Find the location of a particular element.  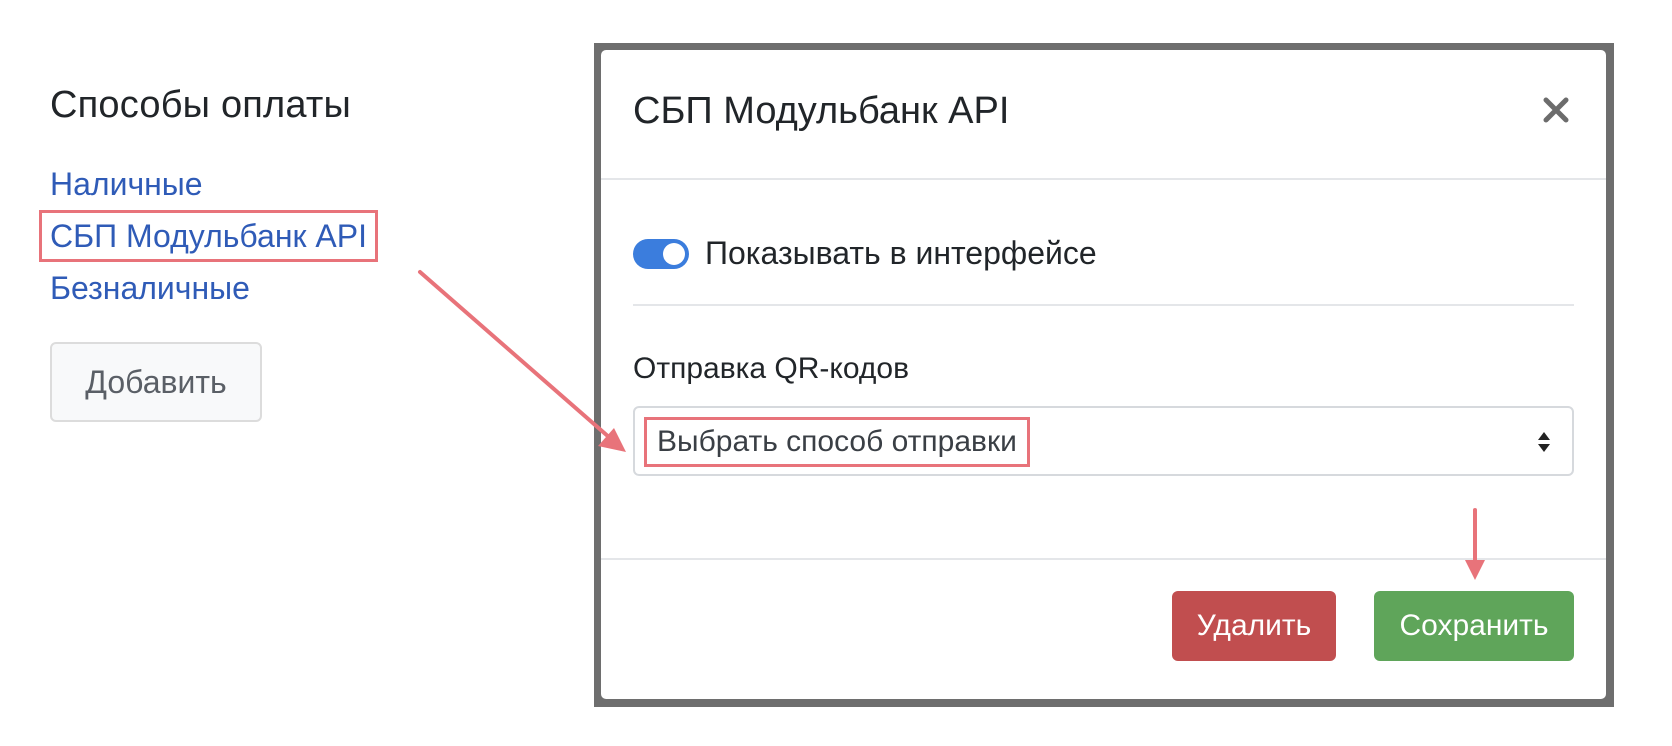

delete-button: Удалить is located at coordinates (1254, 626).